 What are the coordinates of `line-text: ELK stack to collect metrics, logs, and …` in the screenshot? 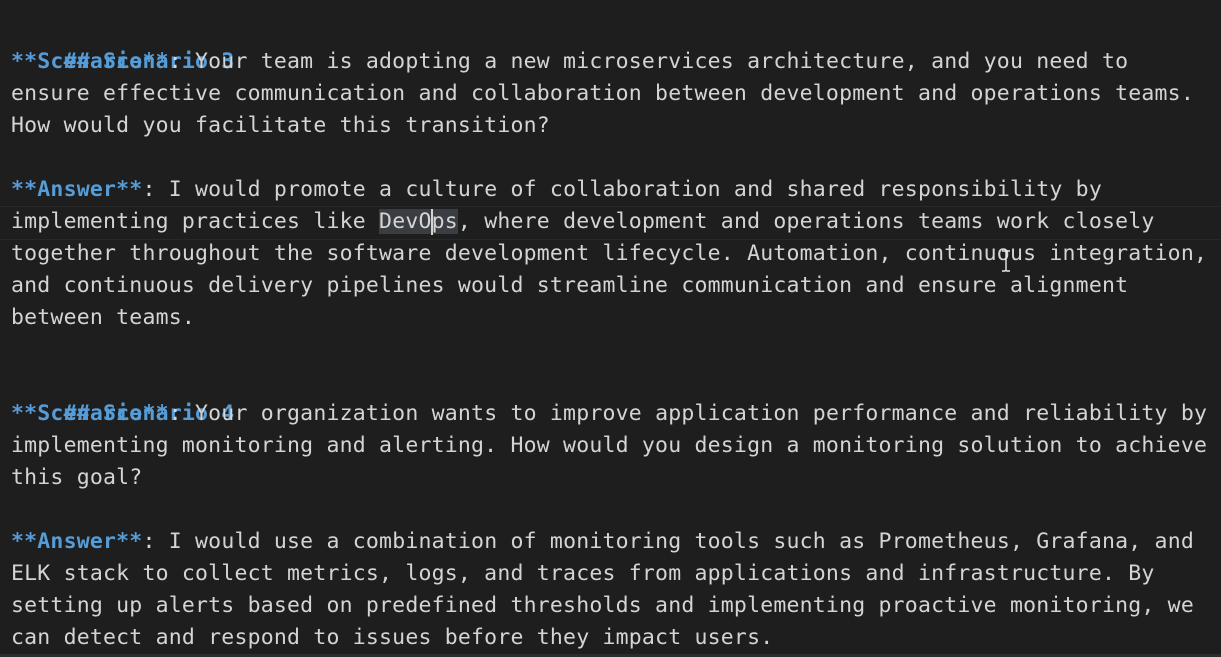 It's located at (583, 573).